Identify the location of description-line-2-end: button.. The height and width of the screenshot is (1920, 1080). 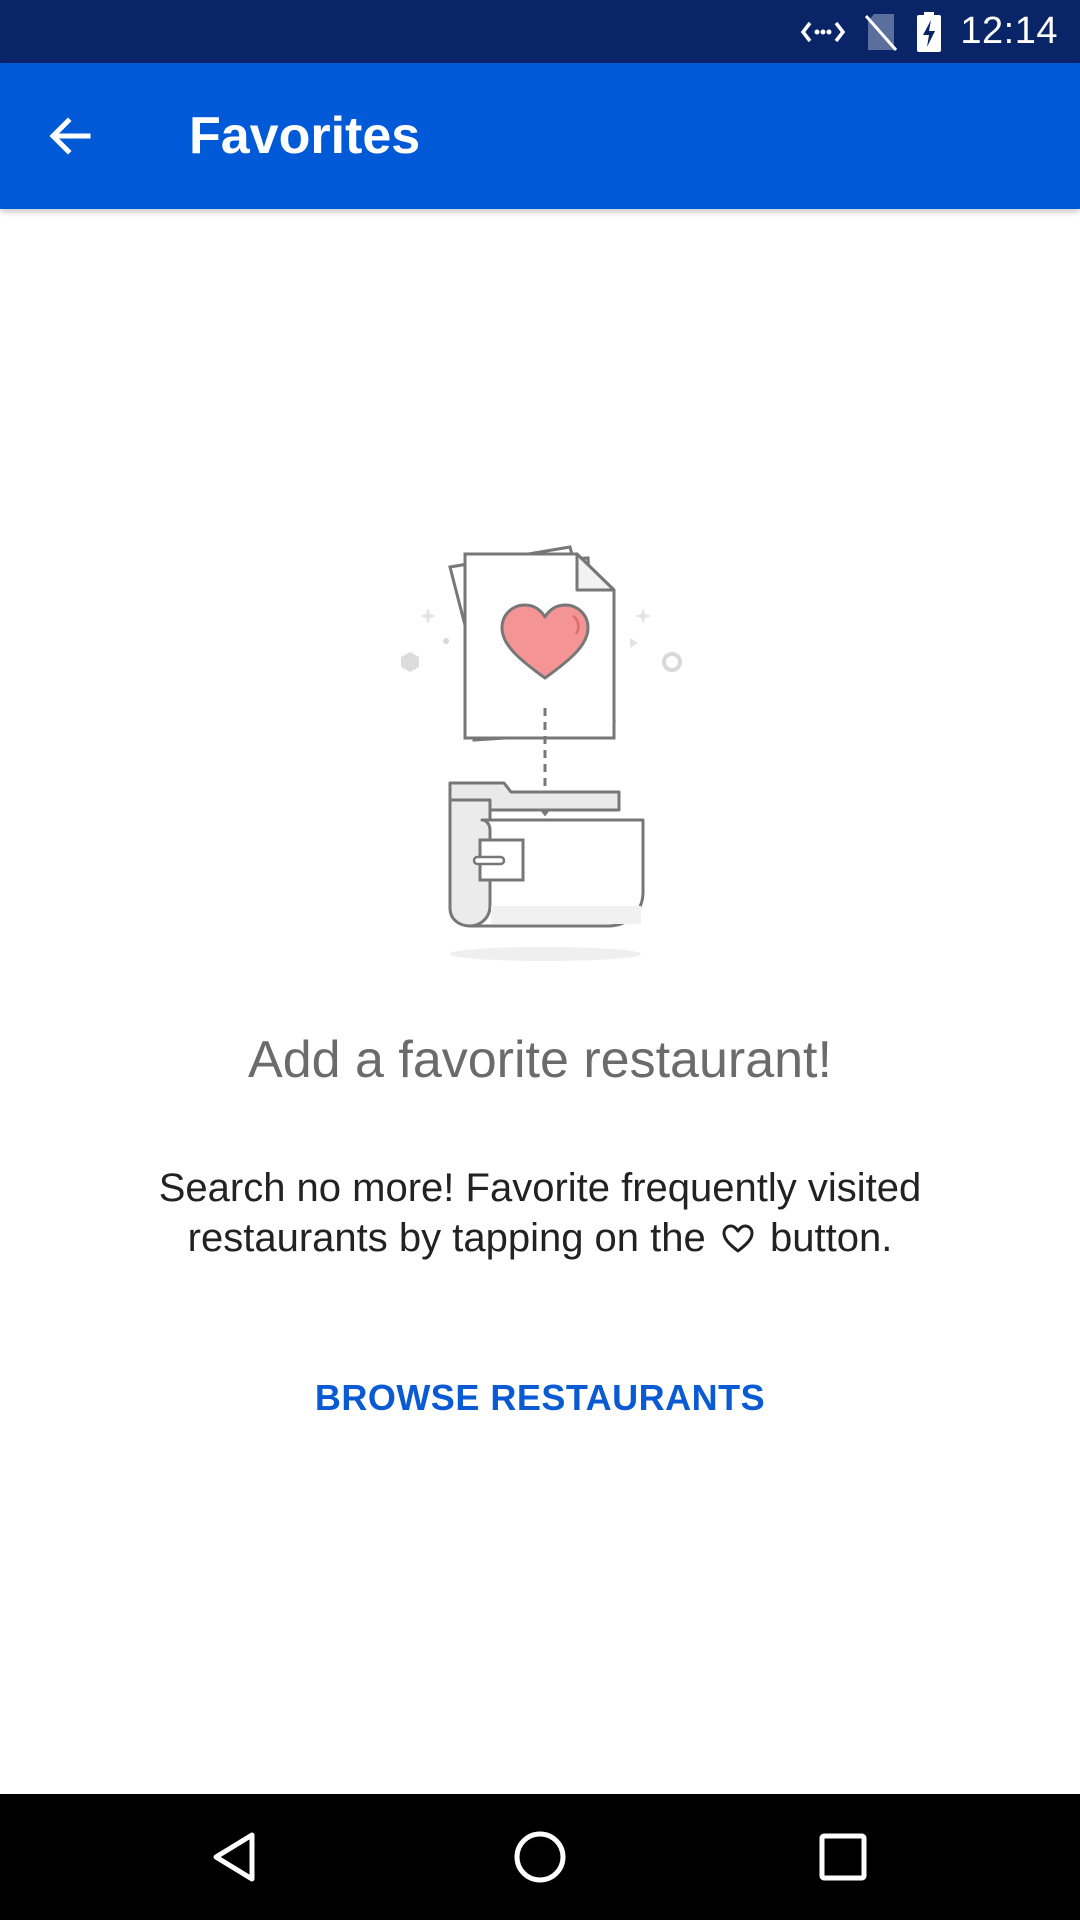
(831, 1238).